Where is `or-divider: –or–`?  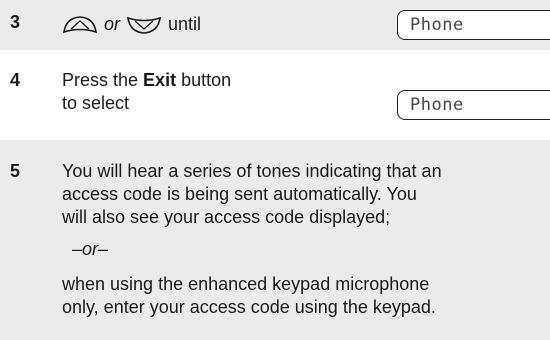
or-divider: –or– is located at coordinates (90, 249).